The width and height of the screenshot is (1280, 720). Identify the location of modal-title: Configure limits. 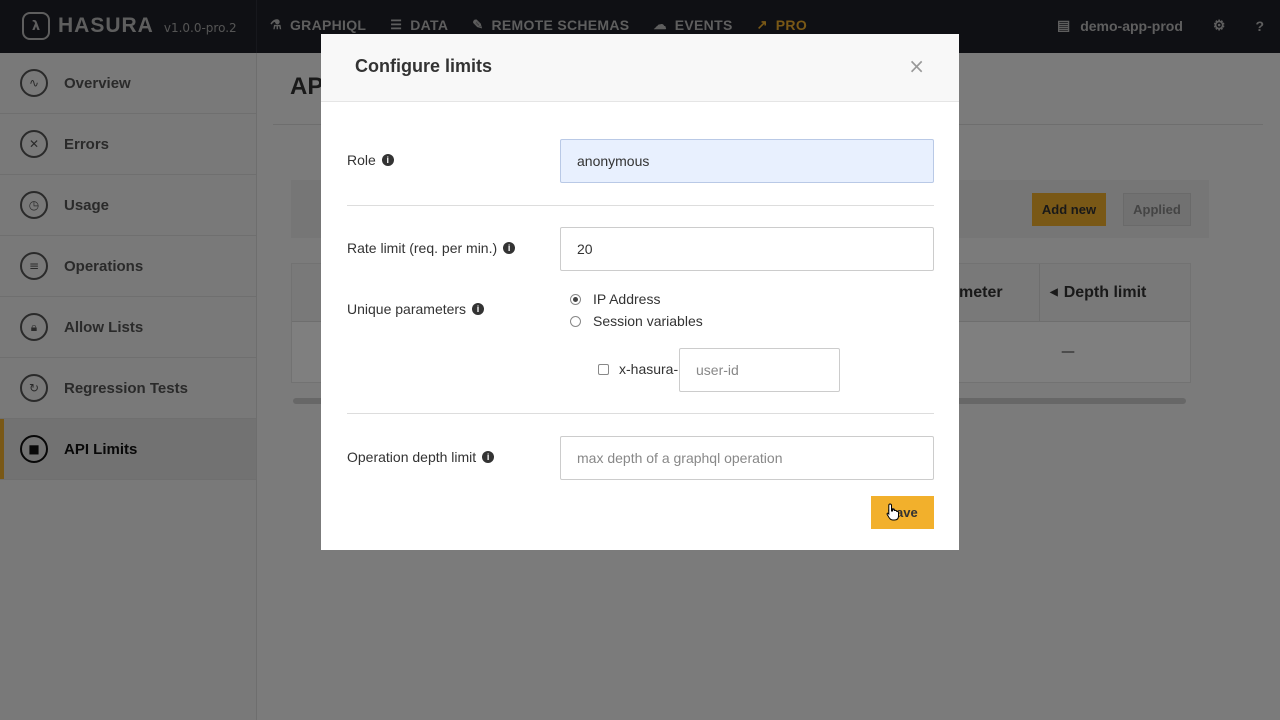
(424, 66).